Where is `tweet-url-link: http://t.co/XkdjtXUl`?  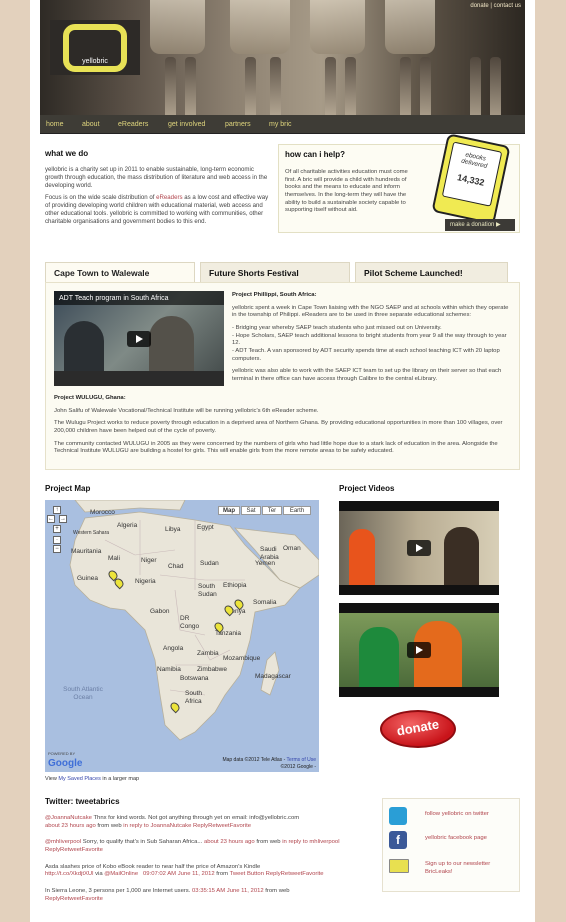
tweet-url-link: http://t.co/XkdjtXUl is located at coordinates (69, 874).